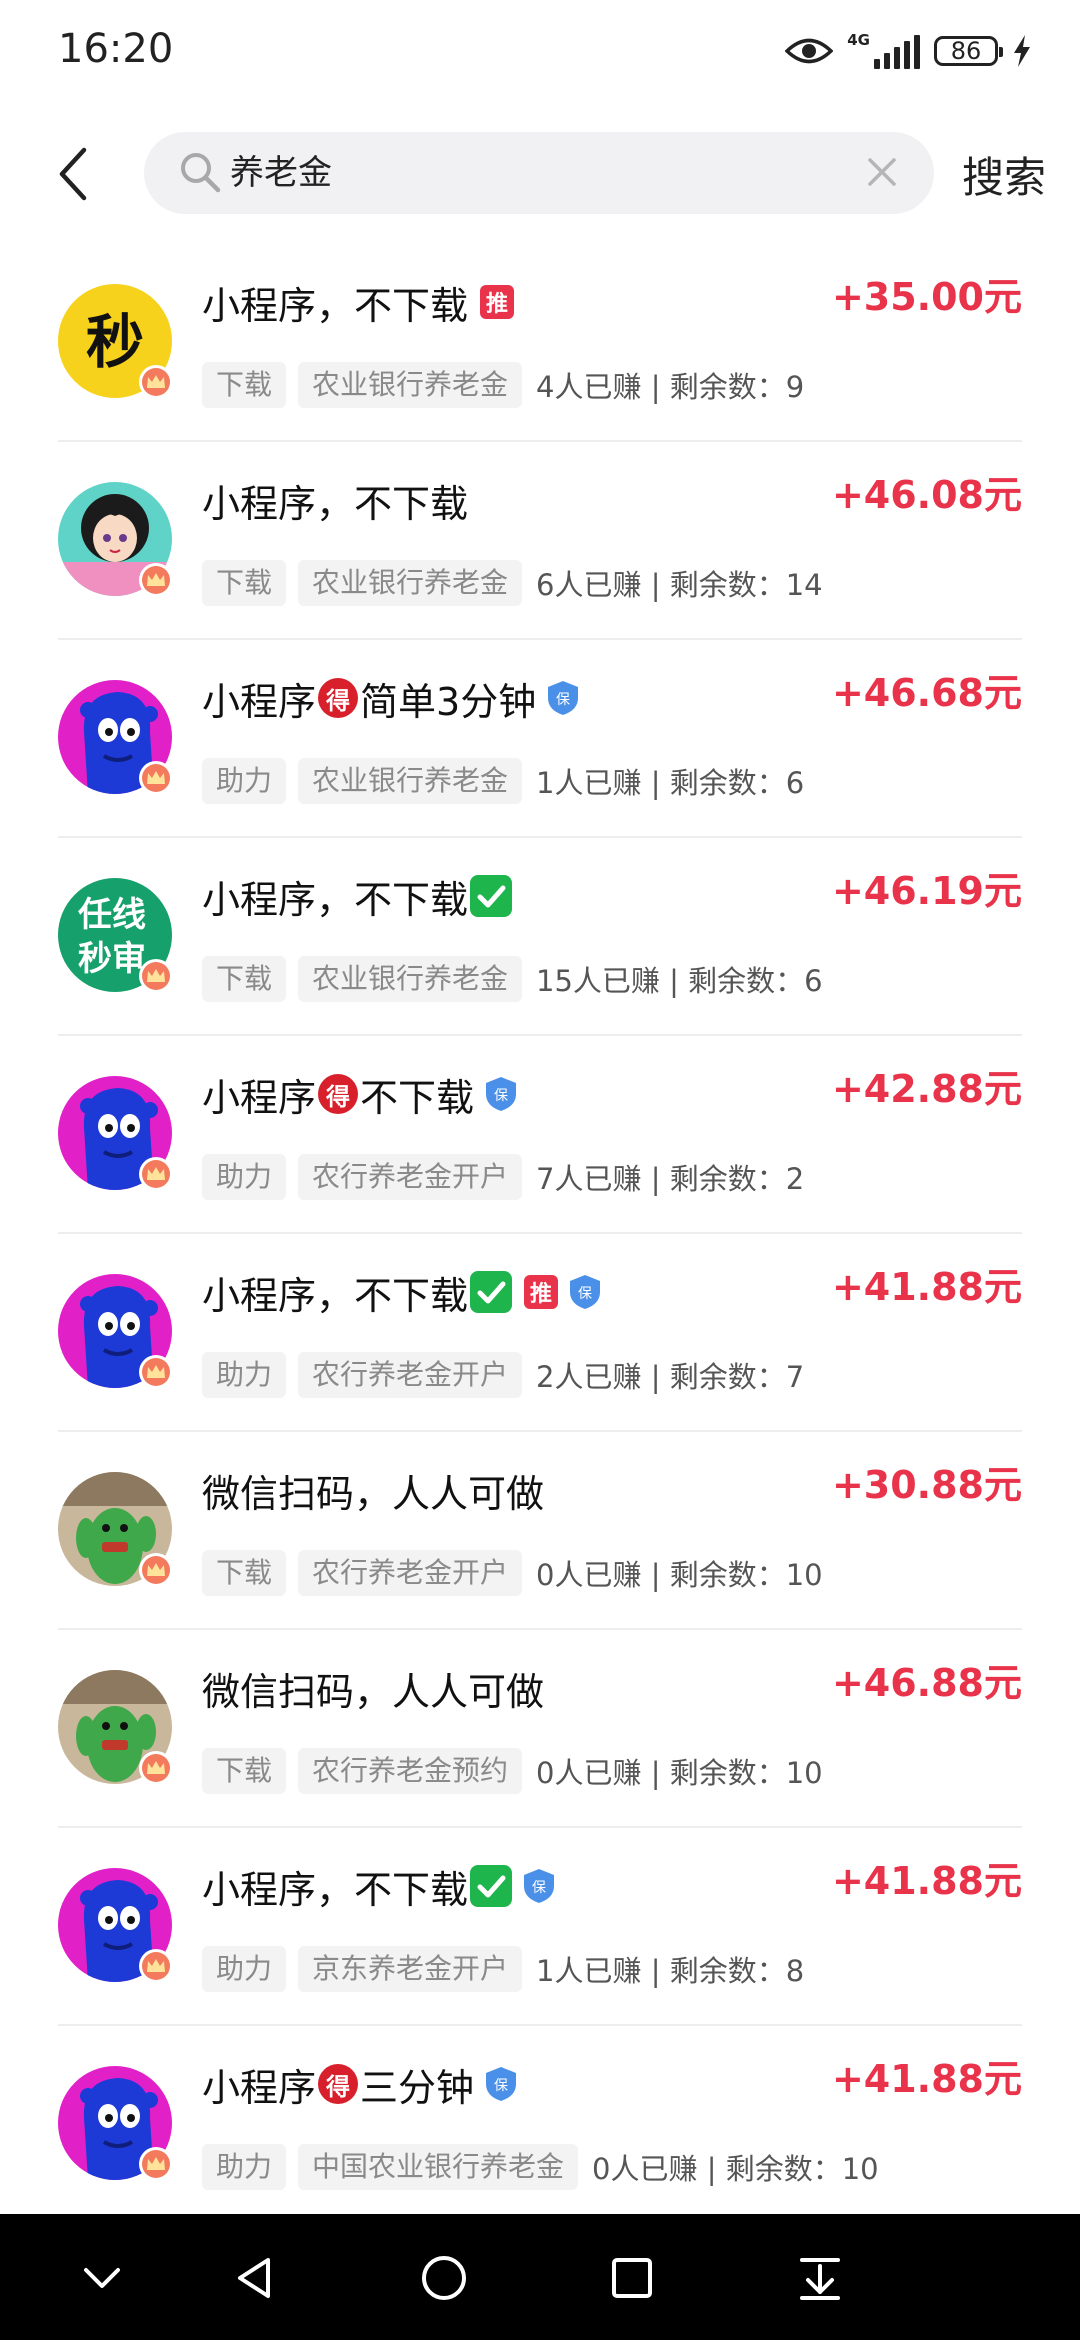 The height and width of the screenshot is (2340, 1080). What do you see at coordinates (102, 2278) in the screenshot?
I see `collapse-icon` at bounding box center [102, 2278].